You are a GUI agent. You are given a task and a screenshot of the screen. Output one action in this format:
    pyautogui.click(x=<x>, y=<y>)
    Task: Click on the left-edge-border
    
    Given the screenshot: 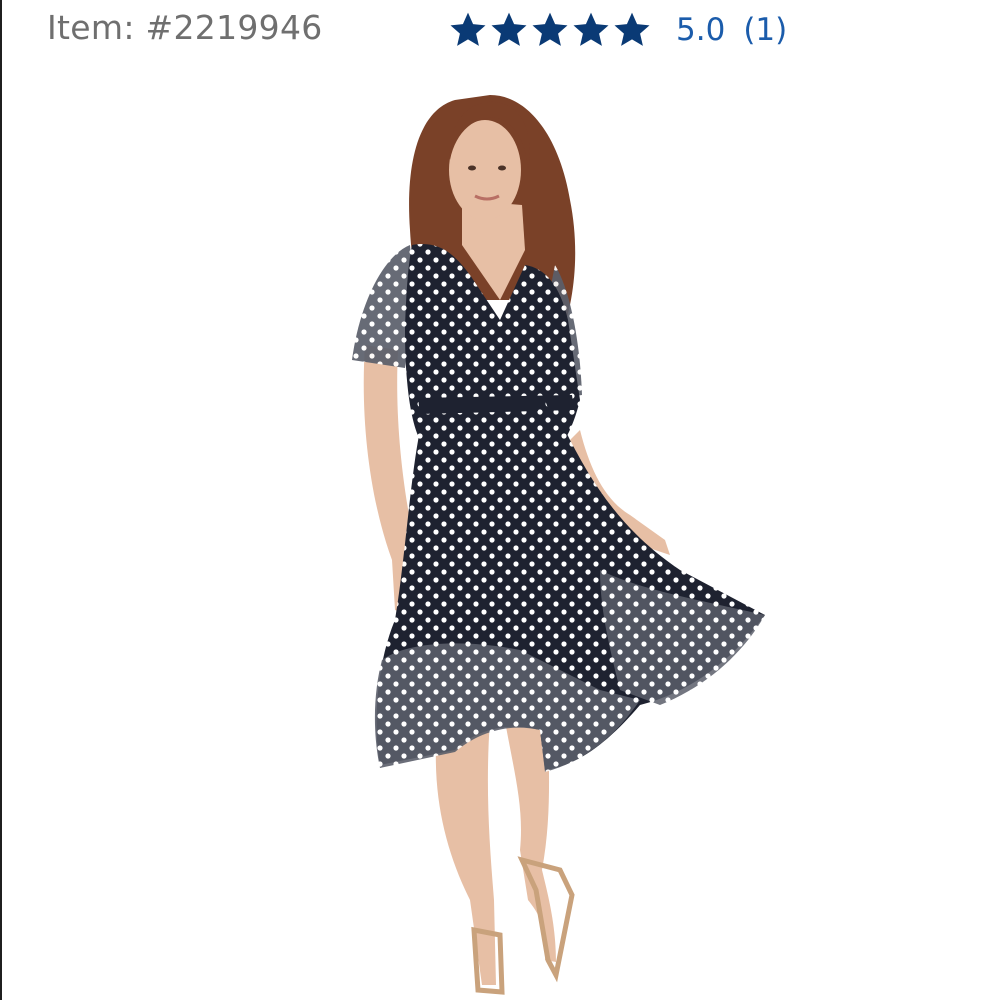 What is the action you would take?
    pyautogui.click(x=1, y=500)
    